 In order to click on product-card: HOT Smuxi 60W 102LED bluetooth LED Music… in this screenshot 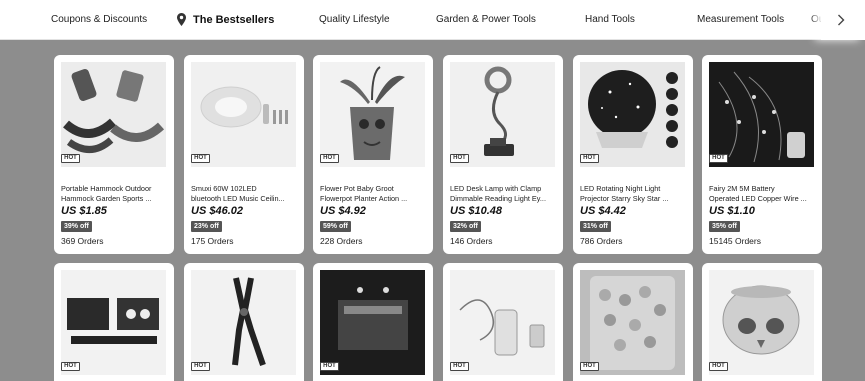, I will do `click(244, 154)`.